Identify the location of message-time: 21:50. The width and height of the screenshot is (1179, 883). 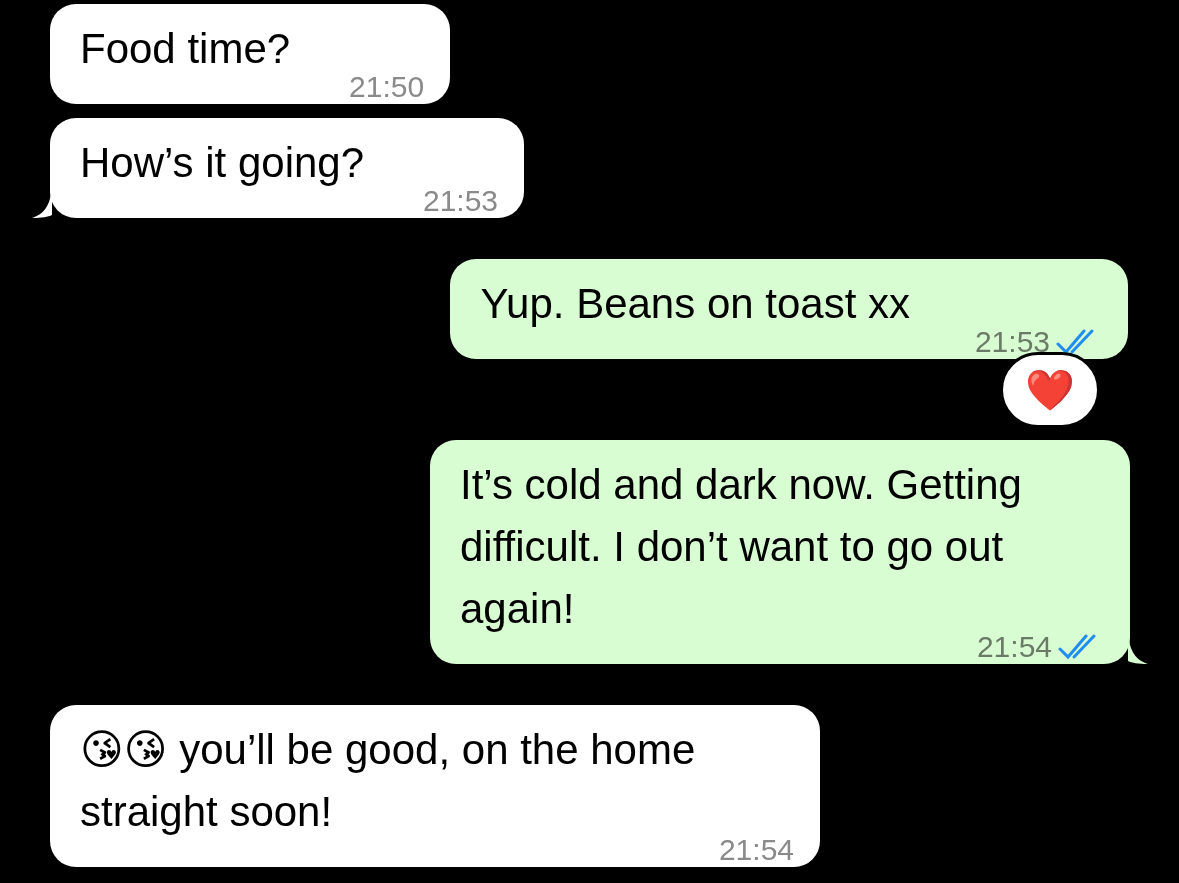
(387, 87).